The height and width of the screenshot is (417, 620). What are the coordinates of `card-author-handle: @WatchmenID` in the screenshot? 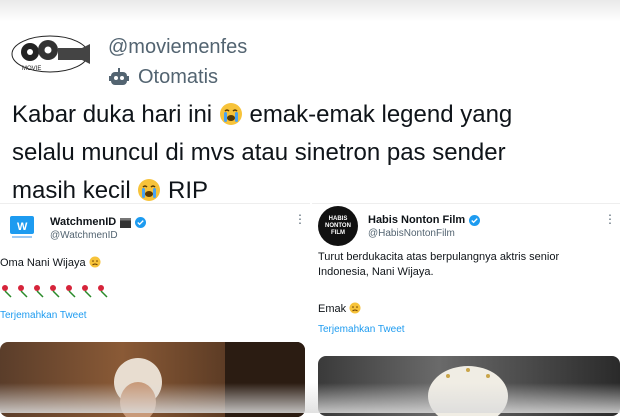 It's located at (84, 235).